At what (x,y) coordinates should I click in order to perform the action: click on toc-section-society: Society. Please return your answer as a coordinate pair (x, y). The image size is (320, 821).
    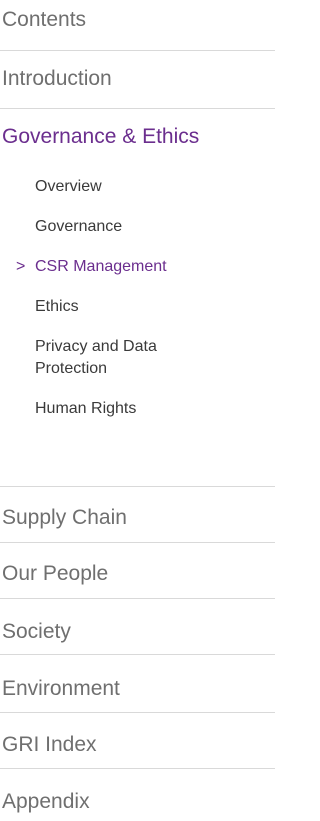
    Looking at the image, I should click on (137, 632).